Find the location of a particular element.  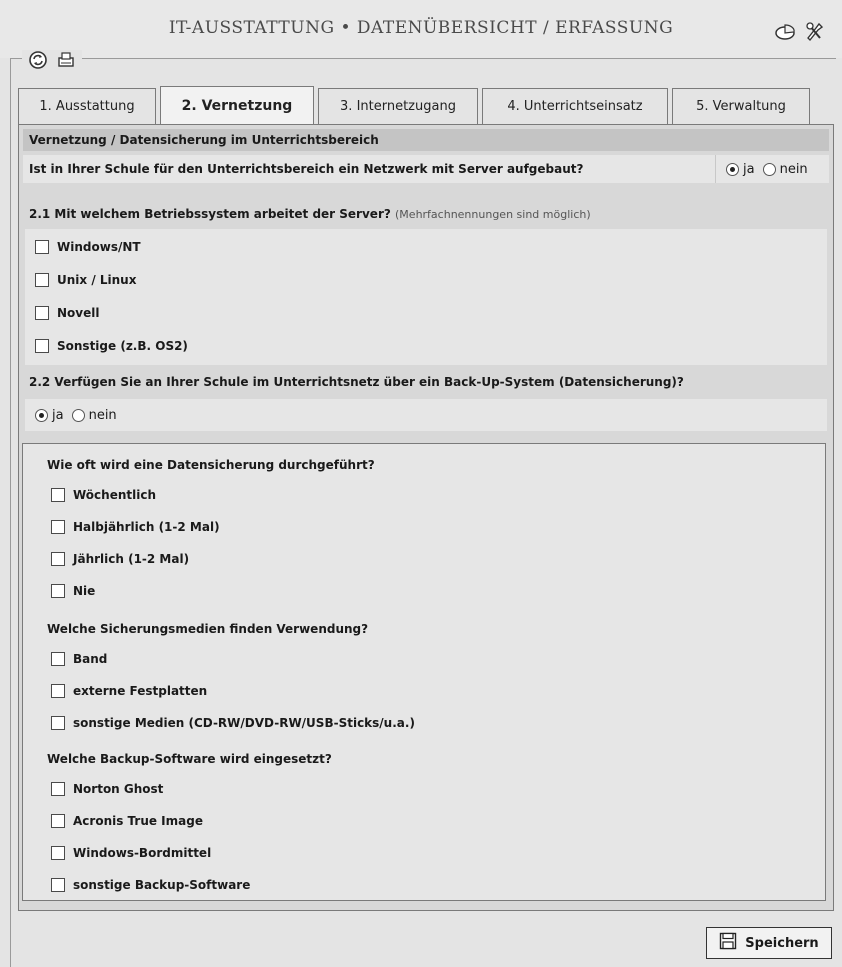

software-question: Welche Backup-Software wird eingesetzt? is located at coordinates (189, 759).